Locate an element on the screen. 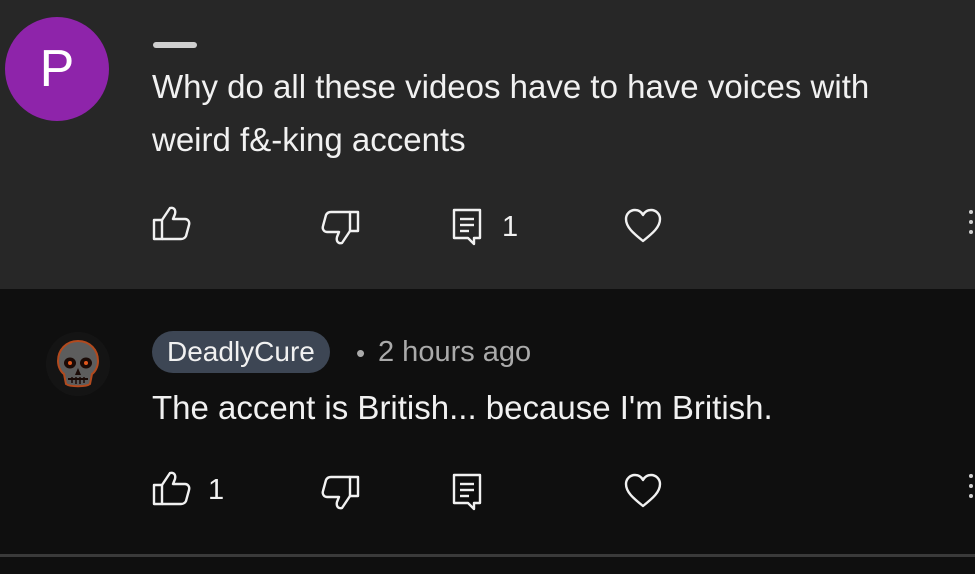  redacted-author-name is located at coordinates (175, 45).